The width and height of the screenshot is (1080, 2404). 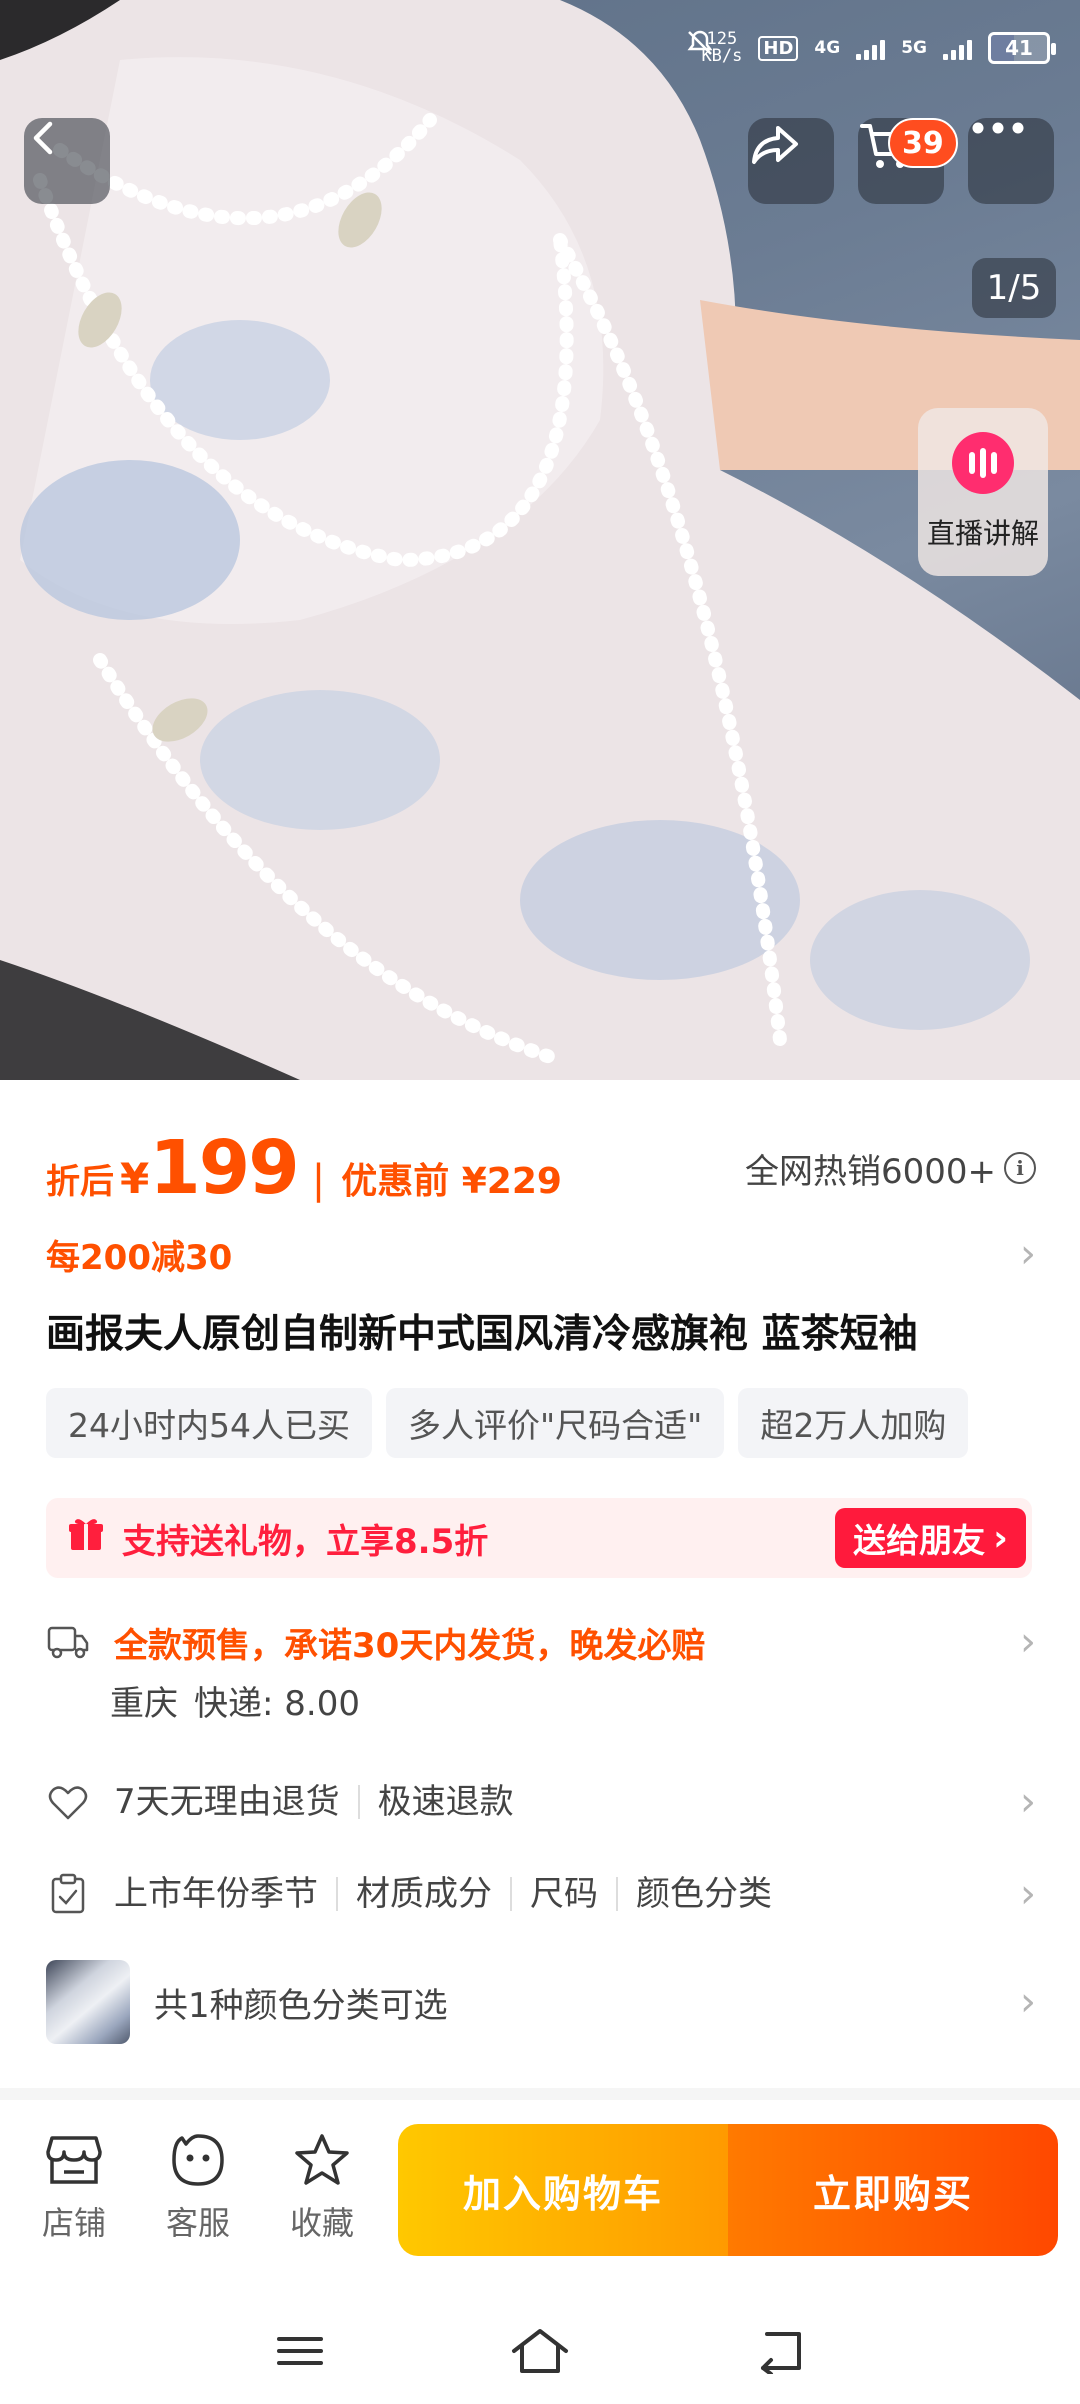 I want to click on menu-icon, so click(x=300, y=2353).